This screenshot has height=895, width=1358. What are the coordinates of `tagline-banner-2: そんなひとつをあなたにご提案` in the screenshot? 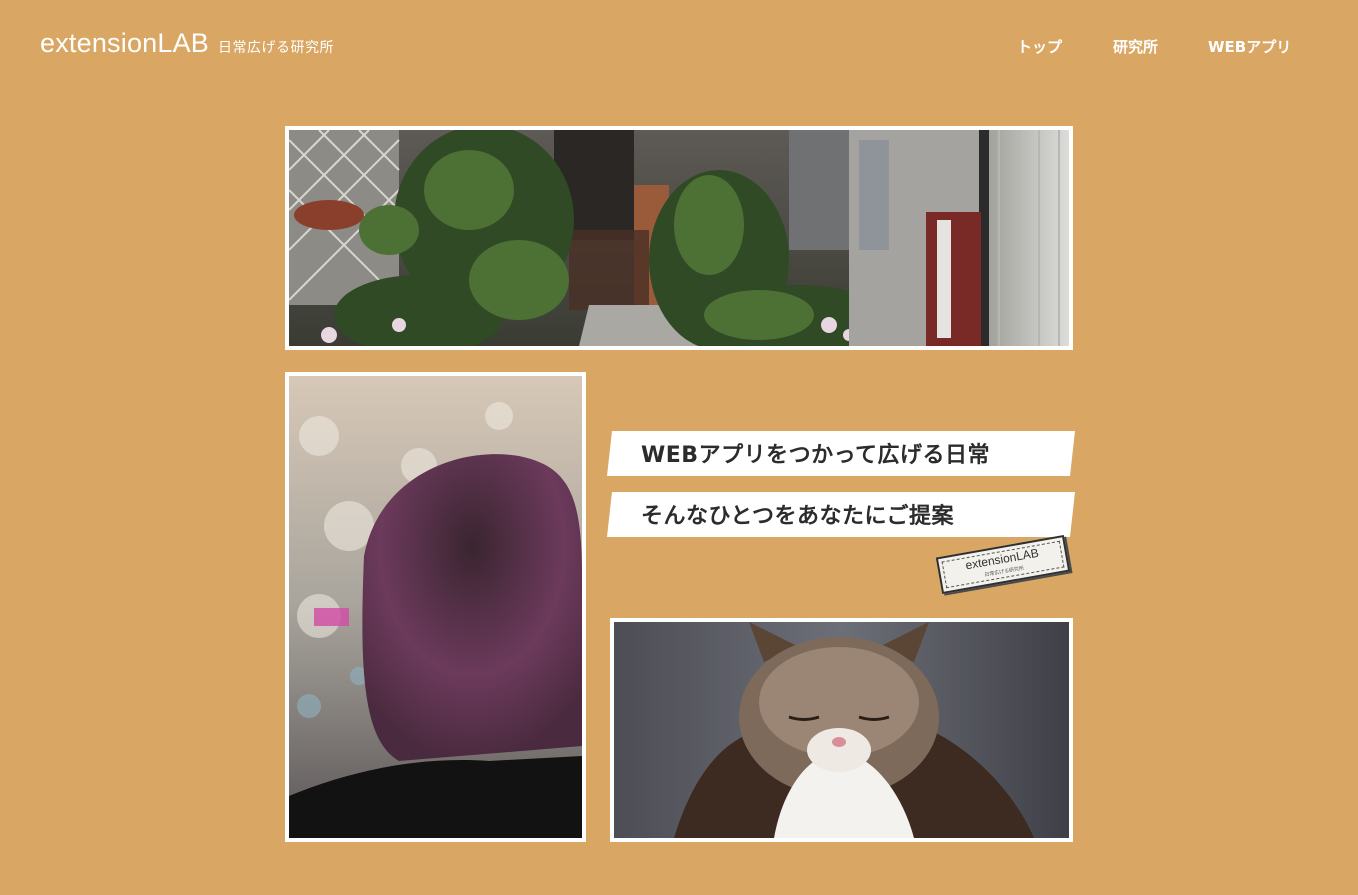 It's located at (841, 514).